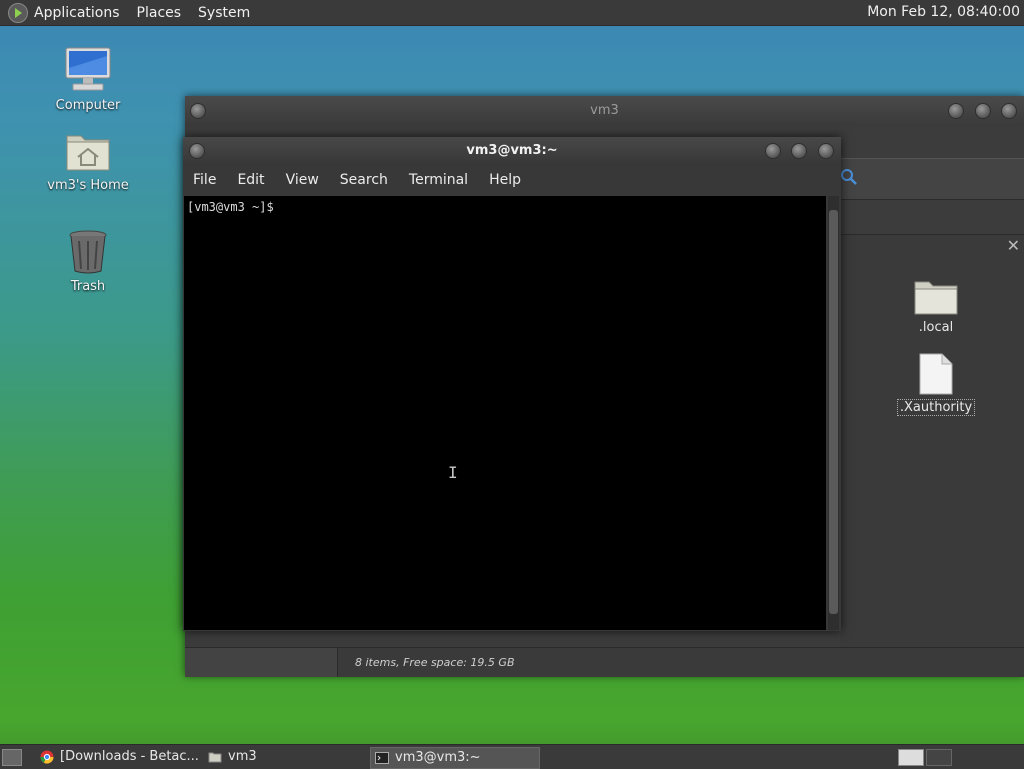 The width and height of the screenshot is (1024, 769). What do you see at coordinates (159, 13) in the screenshot?
I see `places-menu: Places` at bounding box center [159, 13].